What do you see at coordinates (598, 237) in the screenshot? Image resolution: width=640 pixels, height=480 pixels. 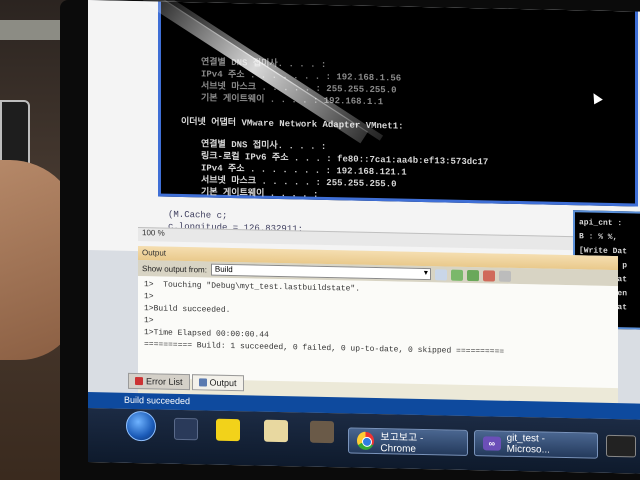 I see `console-line: B : % %,` at bounding box center [598, 237].